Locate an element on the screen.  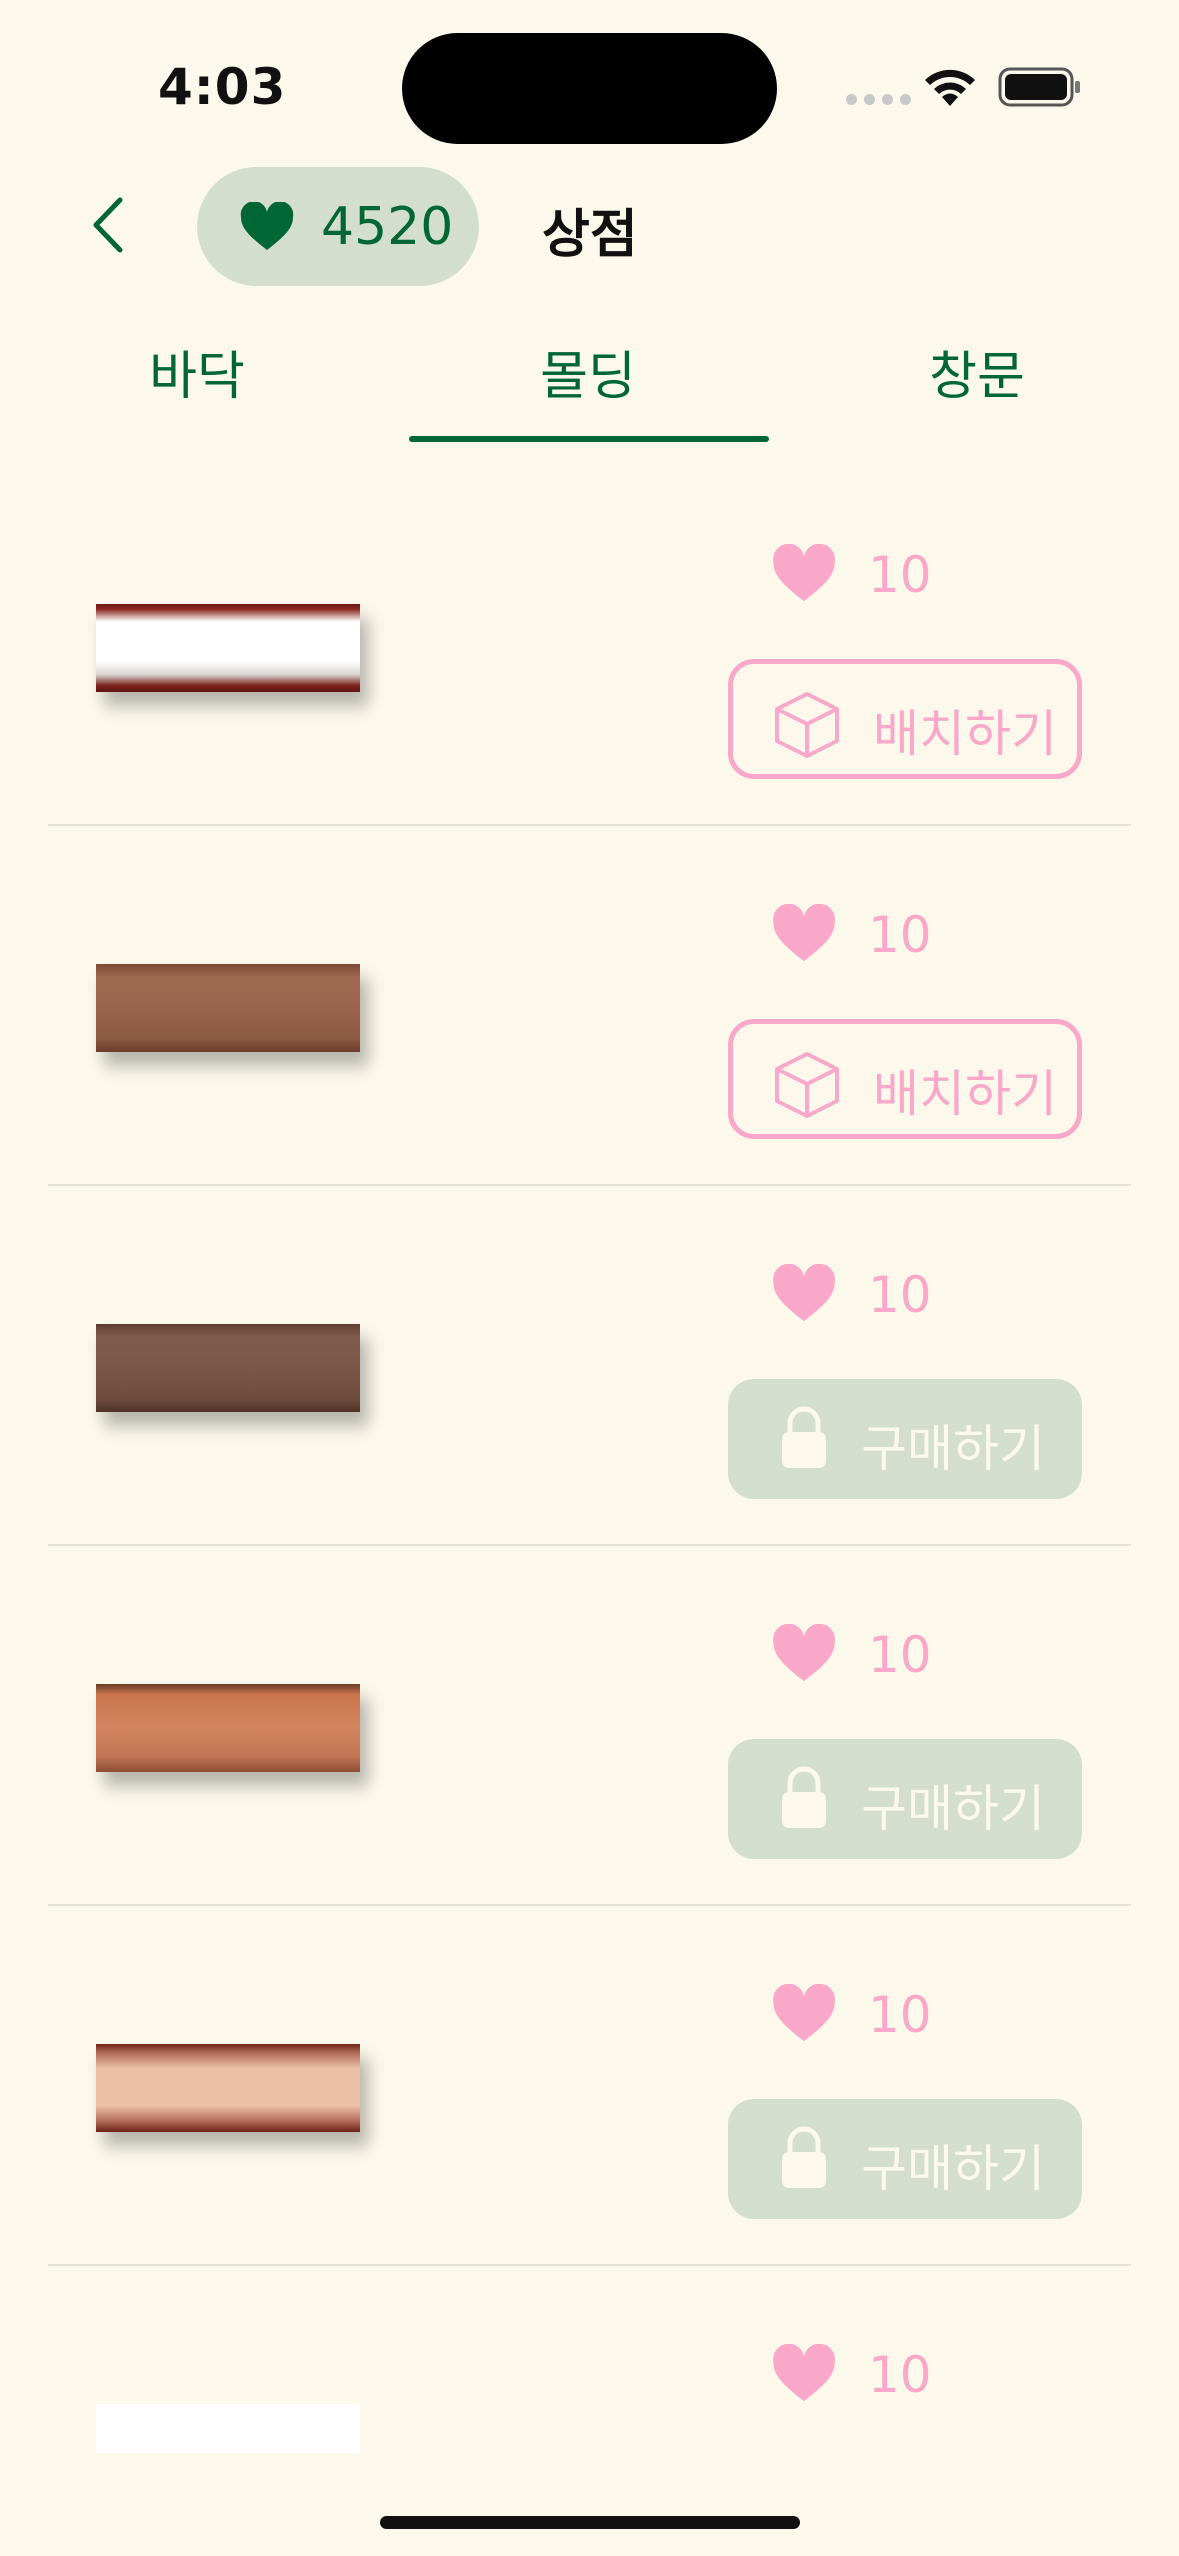
tab-window: 창문 is located at coordinates (977, 371).